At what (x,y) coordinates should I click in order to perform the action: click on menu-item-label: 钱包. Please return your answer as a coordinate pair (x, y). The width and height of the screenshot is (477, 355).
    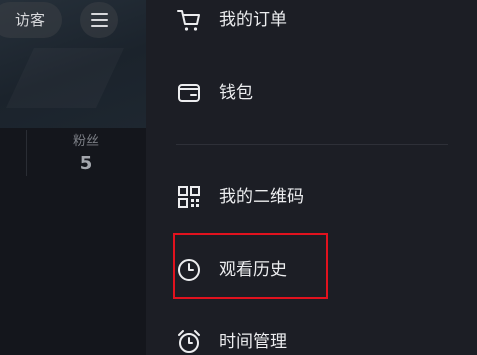
    Looking at the image, I should click on (236, 93).